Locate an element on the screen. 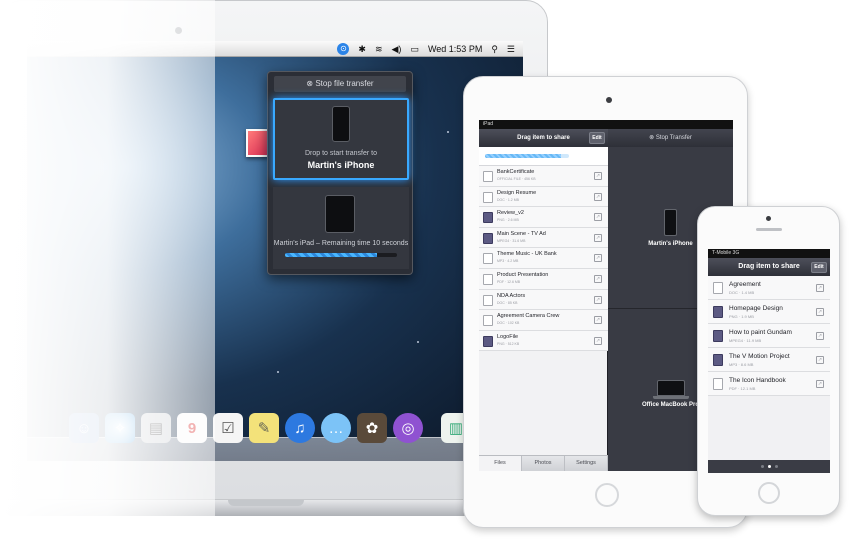 The image size is (865, 539). stop-transfer-label: Stop file transfer is located at coordinates (344, 83).